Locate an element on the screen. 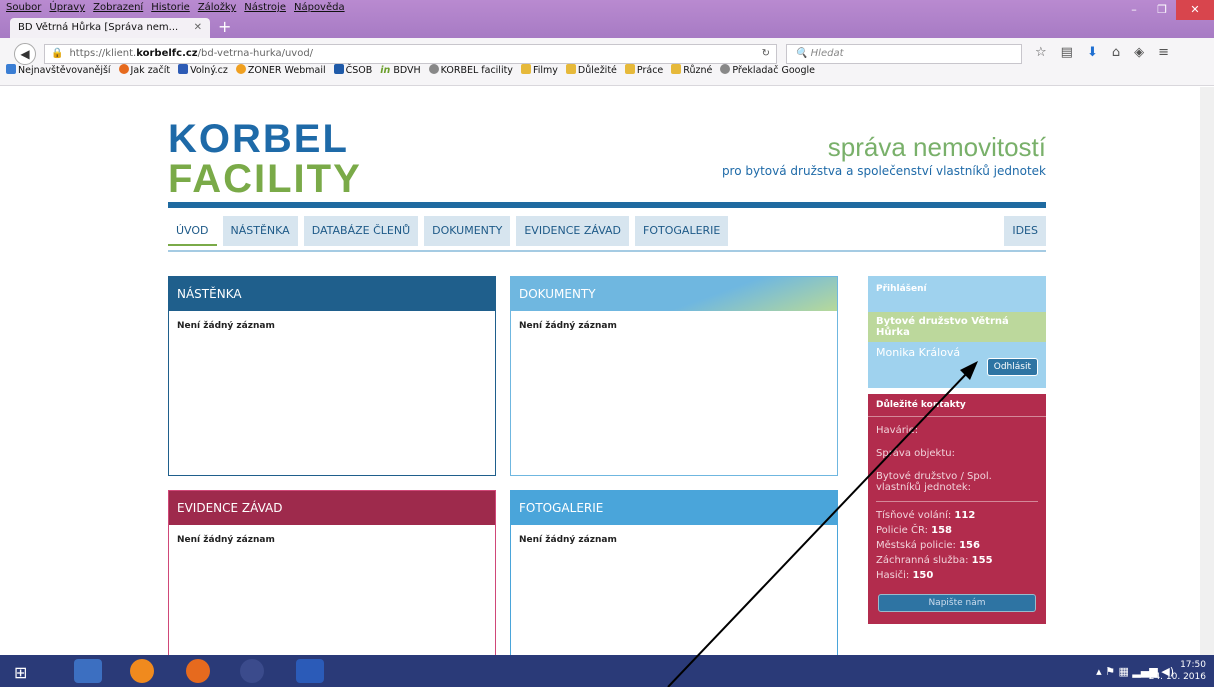 The width and height of the screenshot is (1214, 687). annotation-arrow is located at coordinates (822, 524).